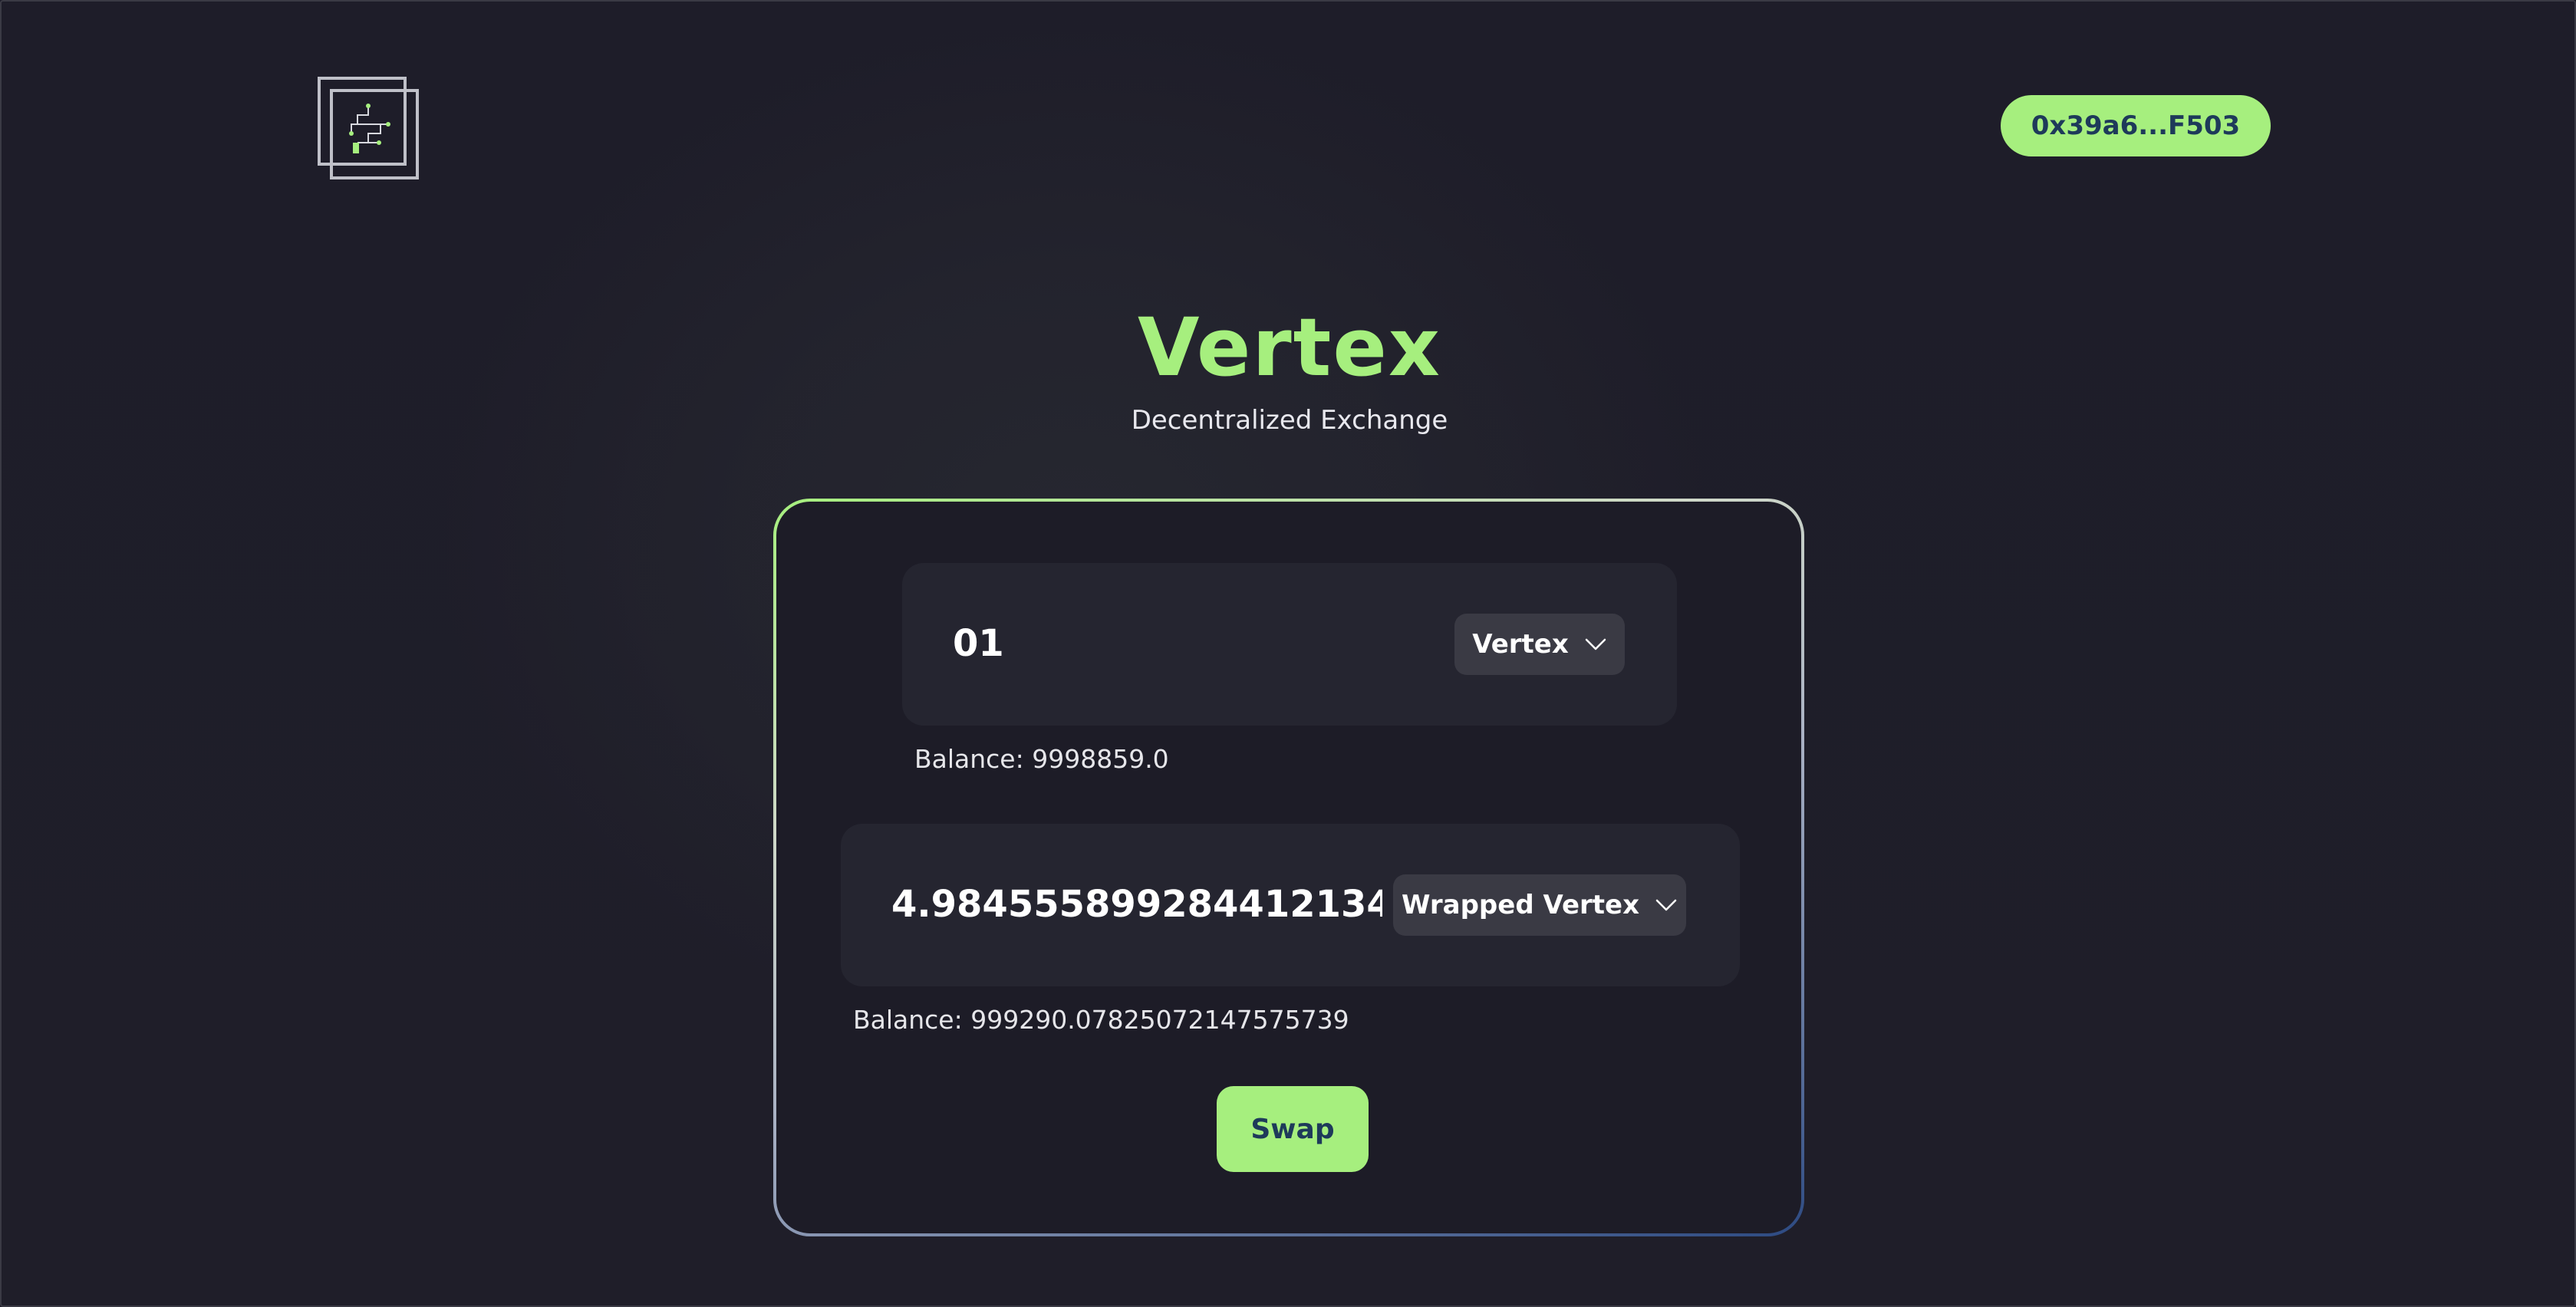 This screenshot has width=2576, height=1307. Describe the element at coordinates (1520, 644) in the screenshot. I see `from-token-label: Vertex` at that location.